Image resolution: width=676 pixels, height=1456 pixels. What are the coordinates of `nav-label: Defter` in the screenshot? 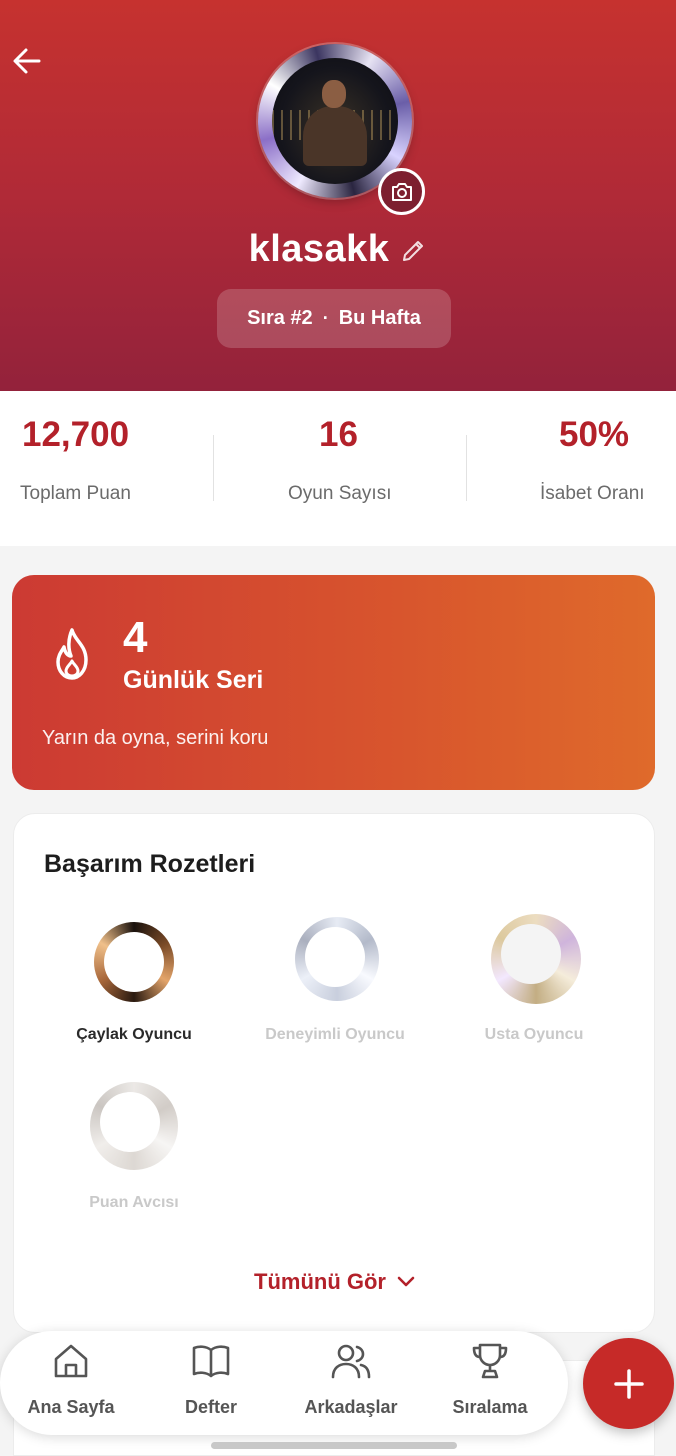 It's located at (210, 1407).